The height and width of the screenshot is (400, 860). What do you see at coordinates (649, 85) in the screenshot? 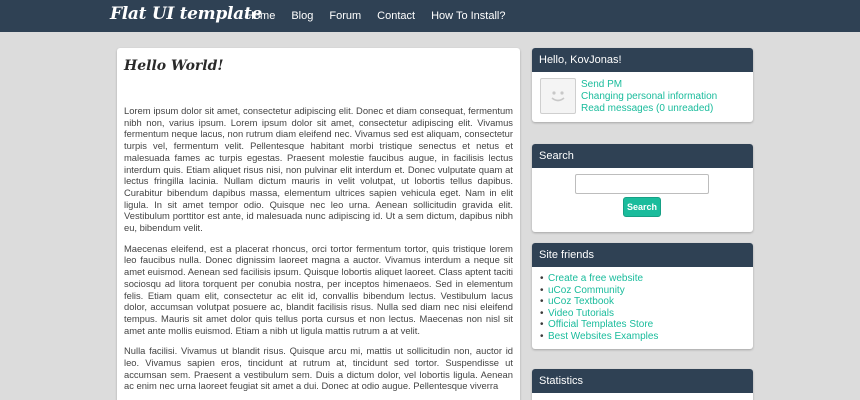
I see `send-pm-link: Send PM` at bounding box center [649, 85].